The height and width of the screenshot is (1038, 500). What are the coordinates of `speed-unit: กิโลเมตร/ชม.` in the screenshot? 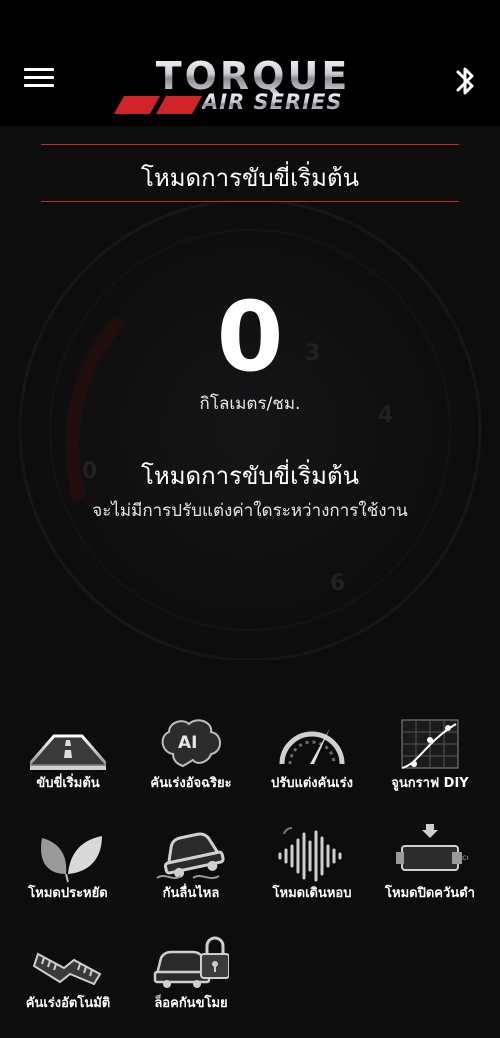 It's located at (250, 404).